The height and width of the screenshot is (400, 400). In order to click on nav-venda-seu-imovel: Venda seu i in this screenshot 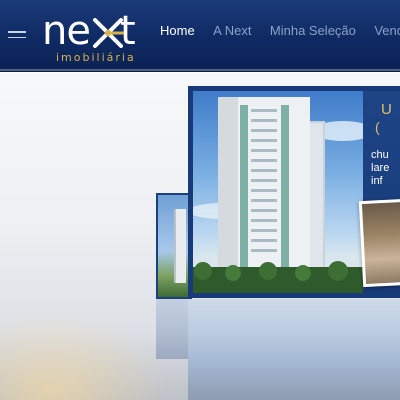, I will do `click(387, 31)`.